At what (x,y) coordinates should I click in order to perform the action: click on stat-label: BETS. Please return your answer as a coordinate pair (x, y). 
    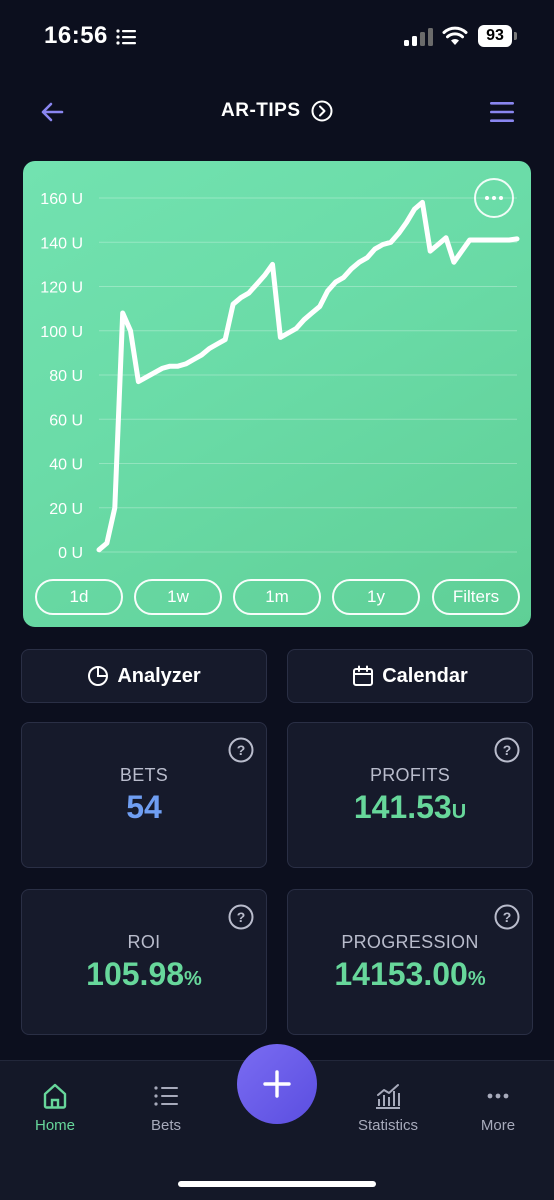
    Looking at the image, I should click on (144, 775).